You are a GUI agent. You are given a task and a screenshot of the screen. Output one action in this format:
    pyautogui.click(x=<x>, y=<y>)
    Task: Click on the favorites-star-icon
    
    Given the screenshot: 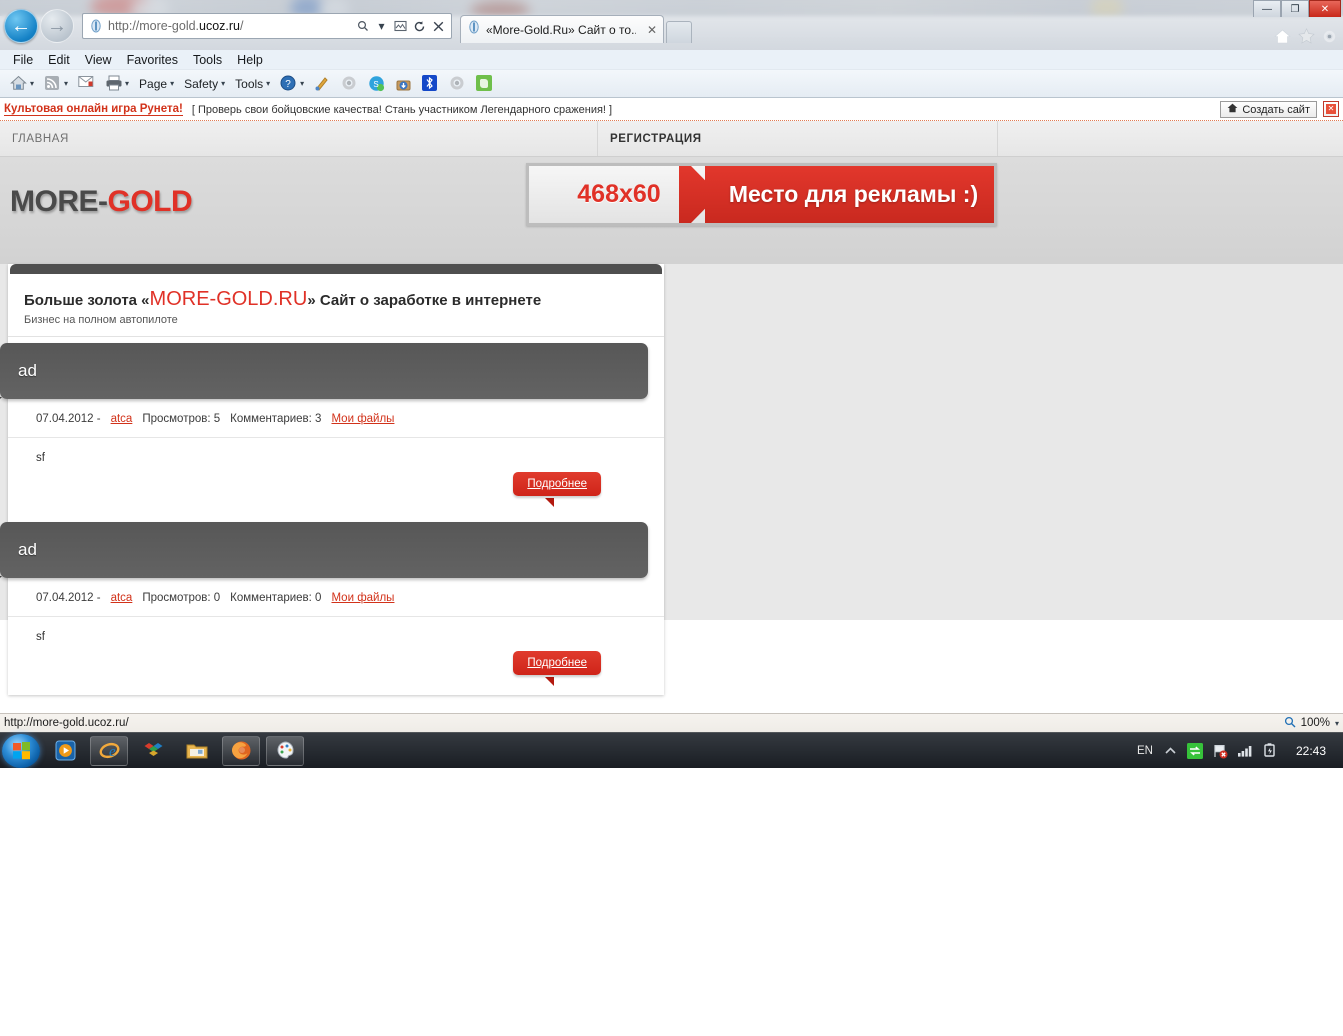 What is the action you would take?
    pyautogui.click(x=1306, y=38)
    